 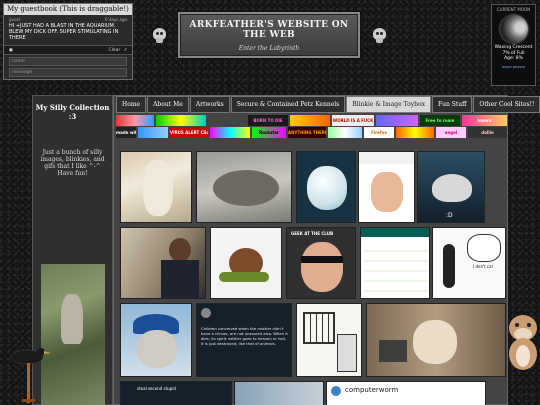 I want to click on blinkie: BORN TO DIE, so click(x=268, y=120).